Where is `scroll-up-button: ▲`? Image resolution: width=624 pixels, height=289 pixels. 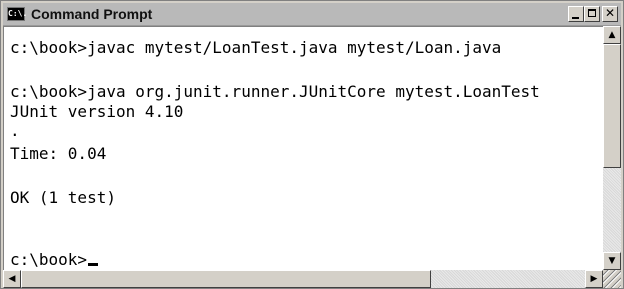 scroll-up-button: ▲ is located at coordinates (612, 35).